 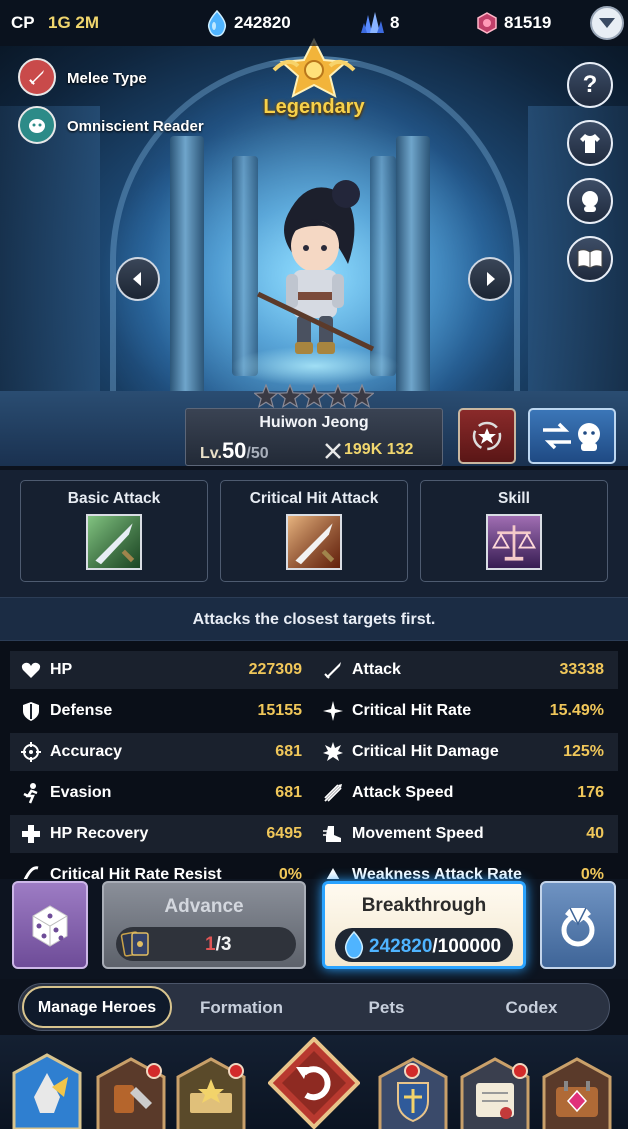 What do you see at coordinates (332, 834) in the screenshot?
I see `boot-icon` at bounding box center [332, 834].